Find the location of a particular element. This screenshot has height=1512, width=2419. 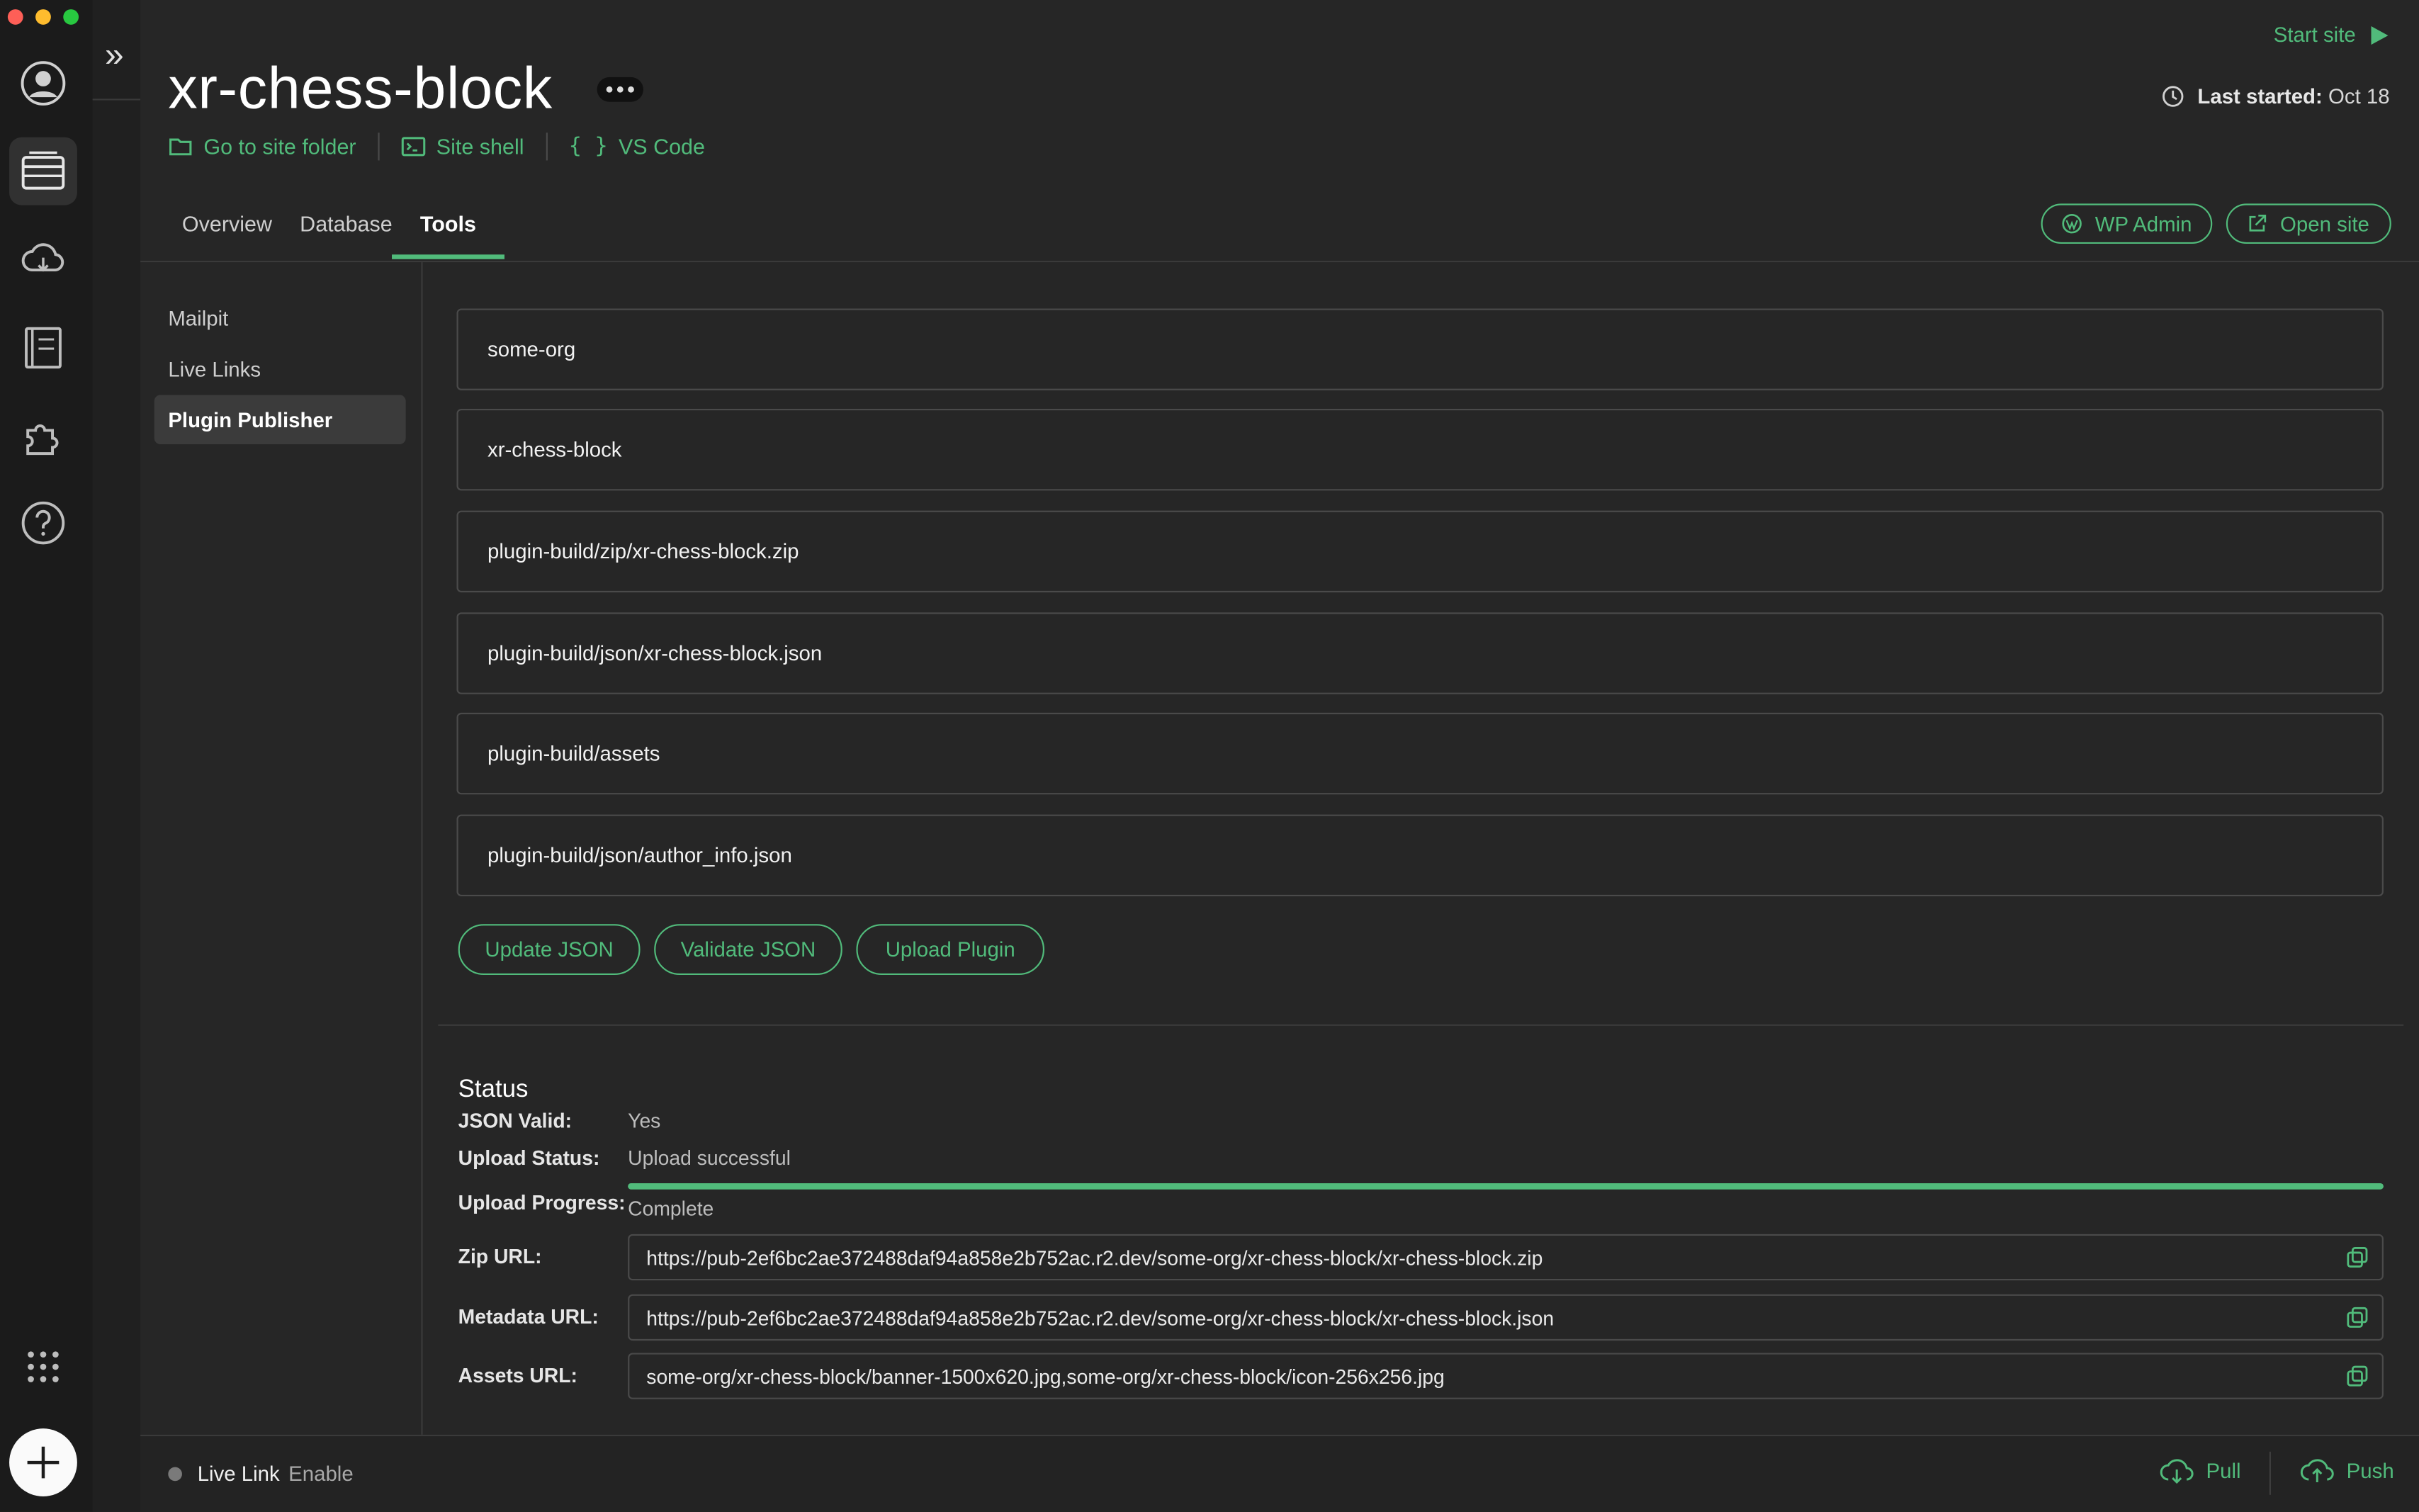

open-site-button: Open site is located at coordinates (2308, 223).